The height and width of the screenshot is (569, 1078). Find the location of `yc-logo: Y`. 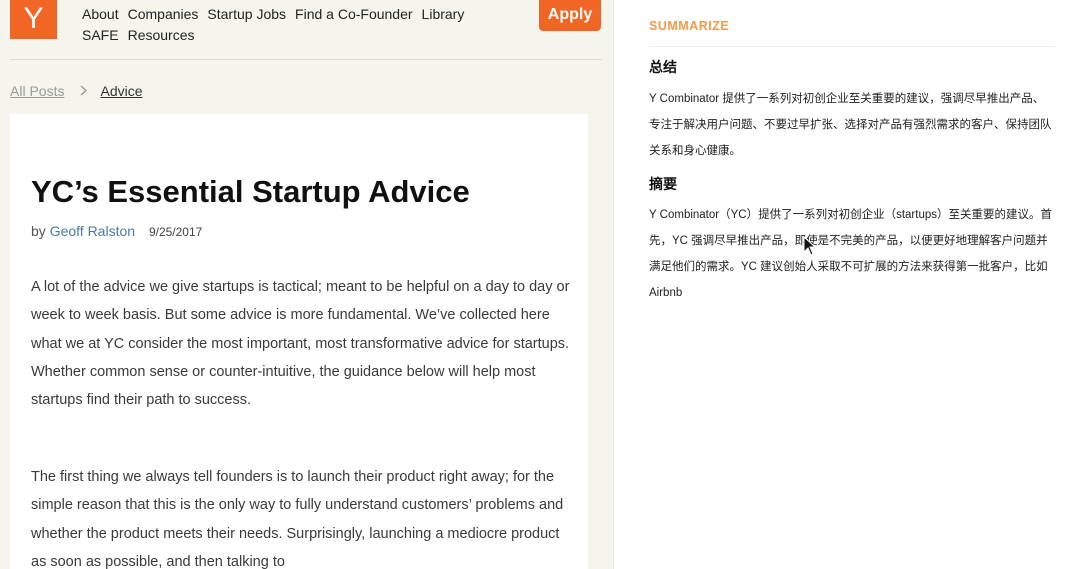

yc-logo: Y is located at coordinates (33, 19).